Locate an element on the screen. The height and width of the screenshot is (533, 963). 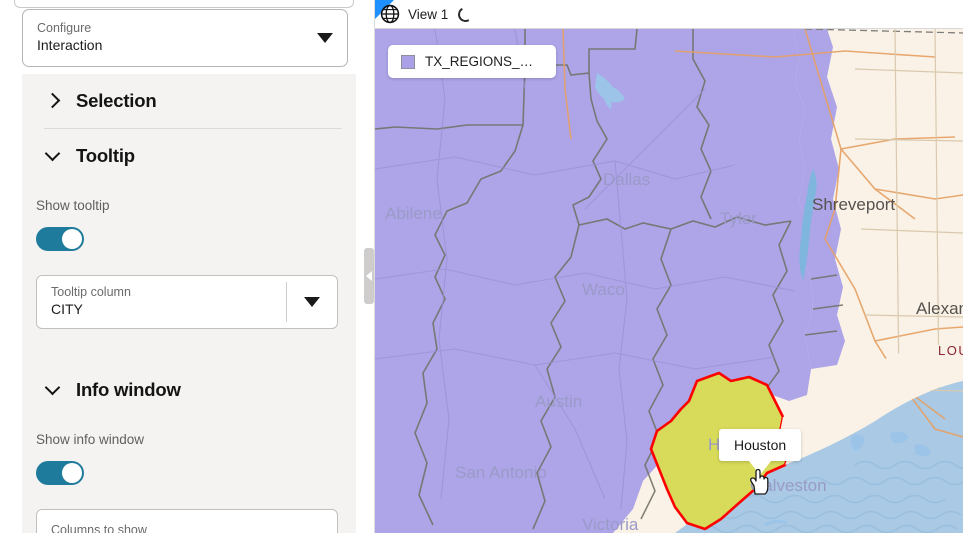
chevron-right-icon is located at coordinates (53, 101).